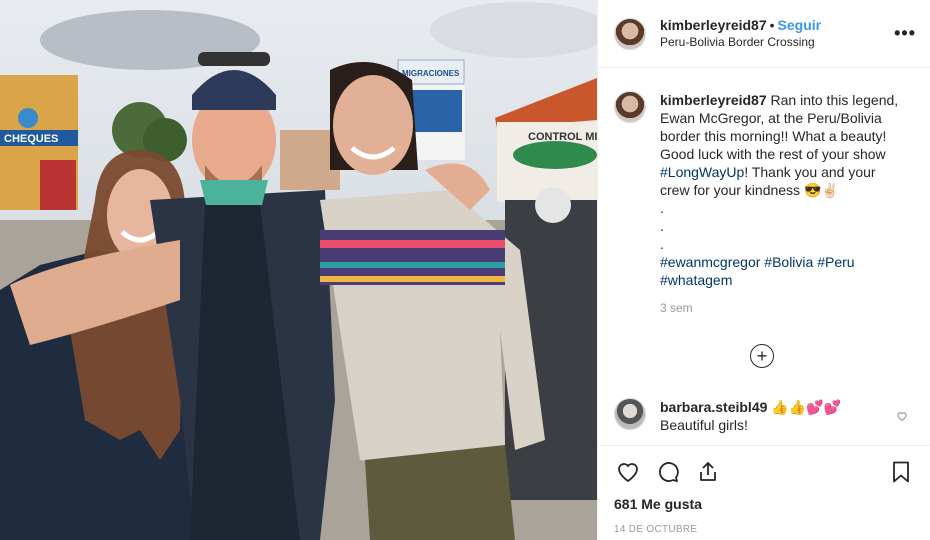 This screenshot has height=540, width=930. Describe the element at coordinates (708, 472) in the screenshot. I see `share-icon` at that location.